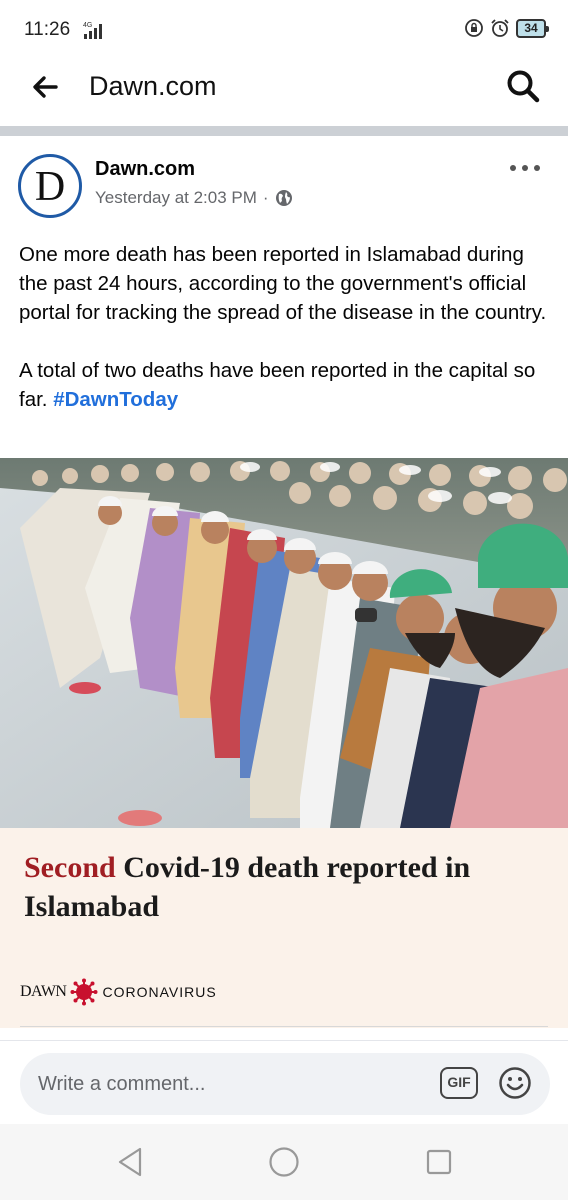 The width and height of the screenshot is (568, 1200). Describe the element at coordinates (283, 198) in the screenshot. I see `globe-icon` at that location.